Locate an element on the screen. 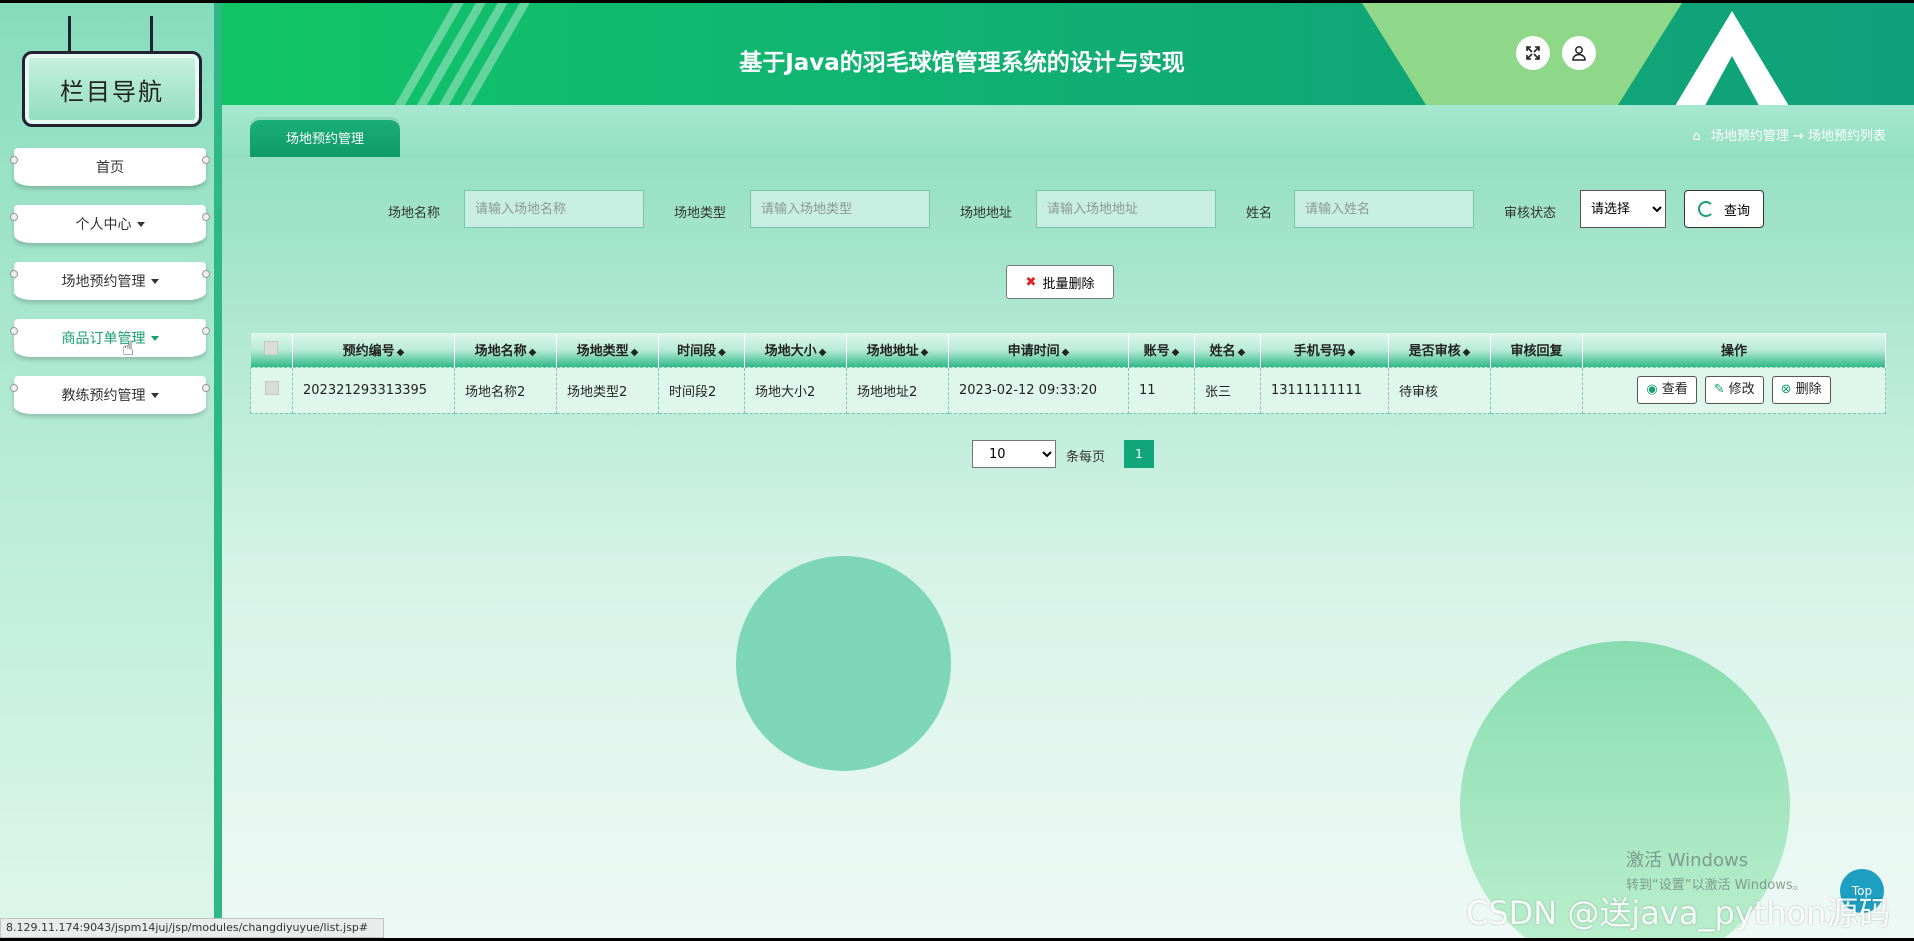 Image resolution: width=1914 pixels, height=941 pixels. venue-name-label: 场地名称 is located at coordinates (414, 213).